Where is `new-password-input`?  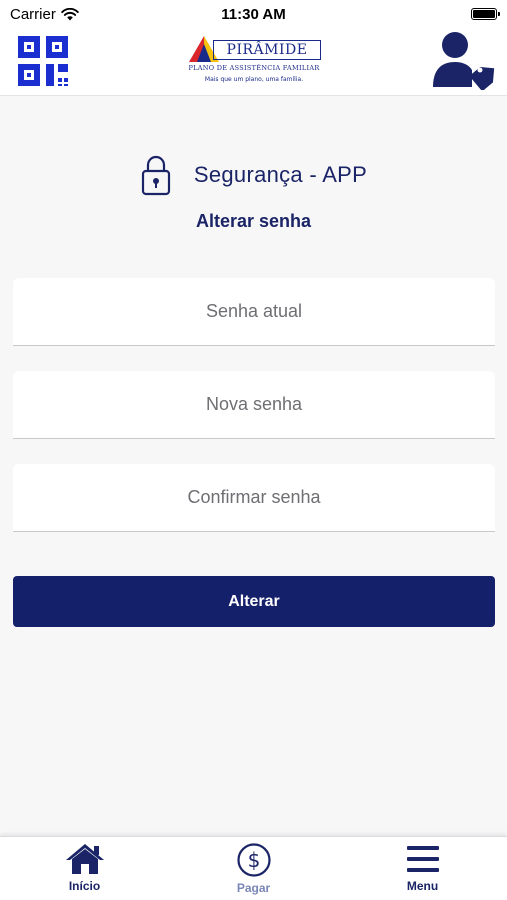
new-password-input is located at coordinates (254, 404).